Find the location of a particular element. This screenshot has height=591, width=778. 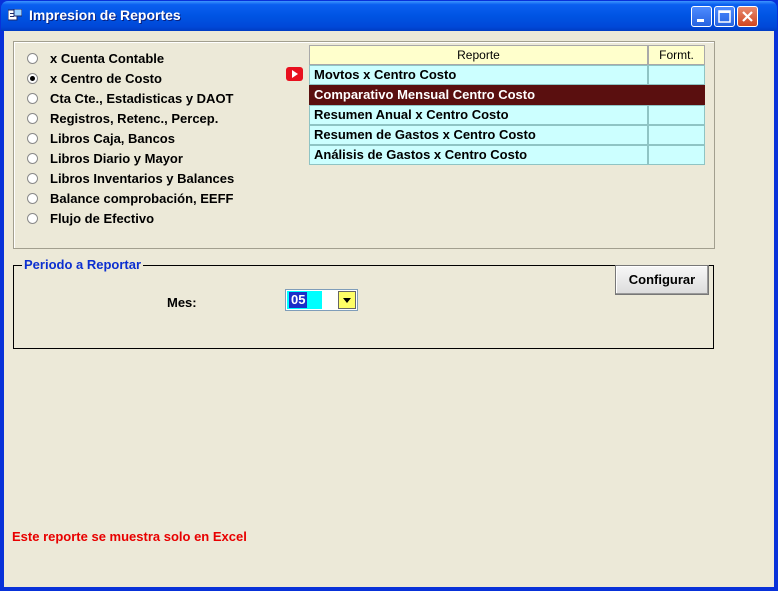

radio-option: Libros Diario y Mayor is located at coordinates (105, 158).